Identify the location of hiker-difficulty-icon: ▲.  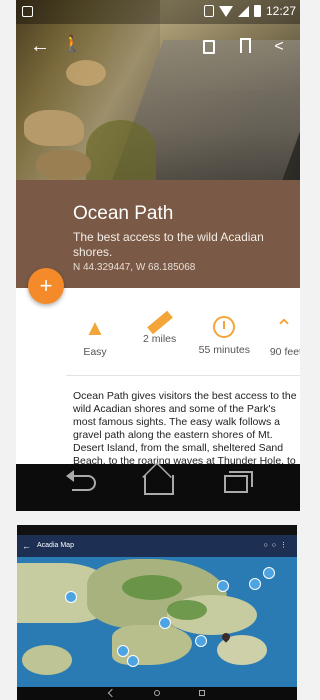
(95, 327).